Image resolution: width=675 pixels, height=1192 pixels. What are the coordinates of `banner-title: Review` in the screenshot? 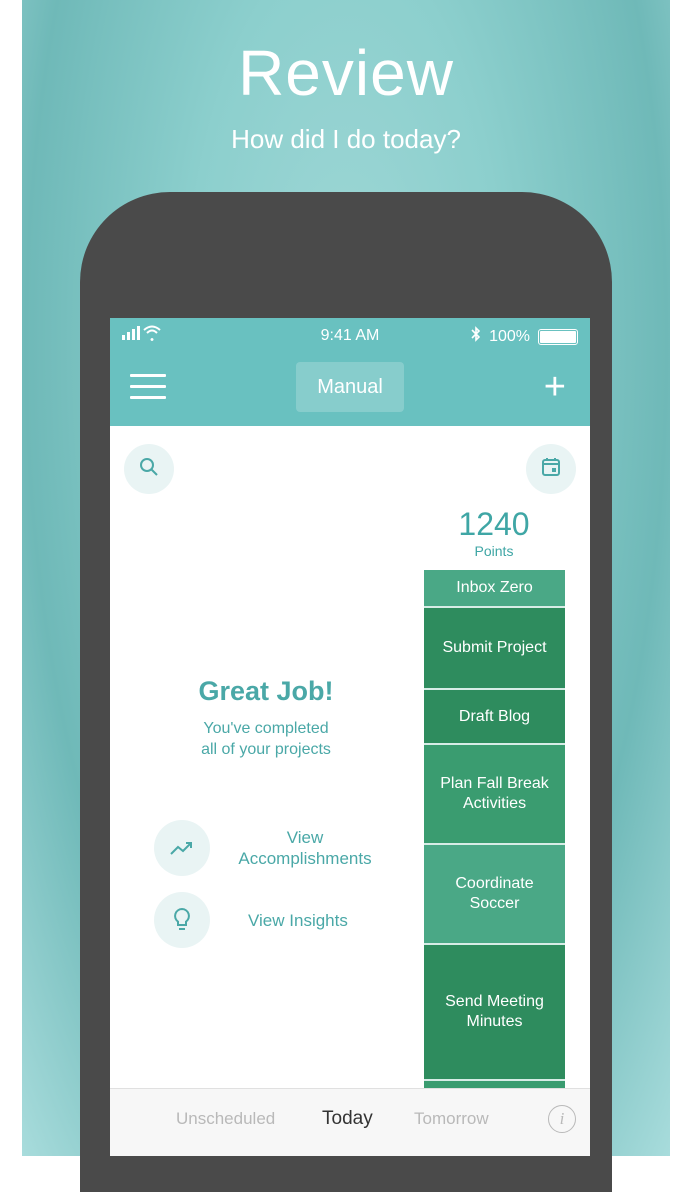 It's located at (346, 73).